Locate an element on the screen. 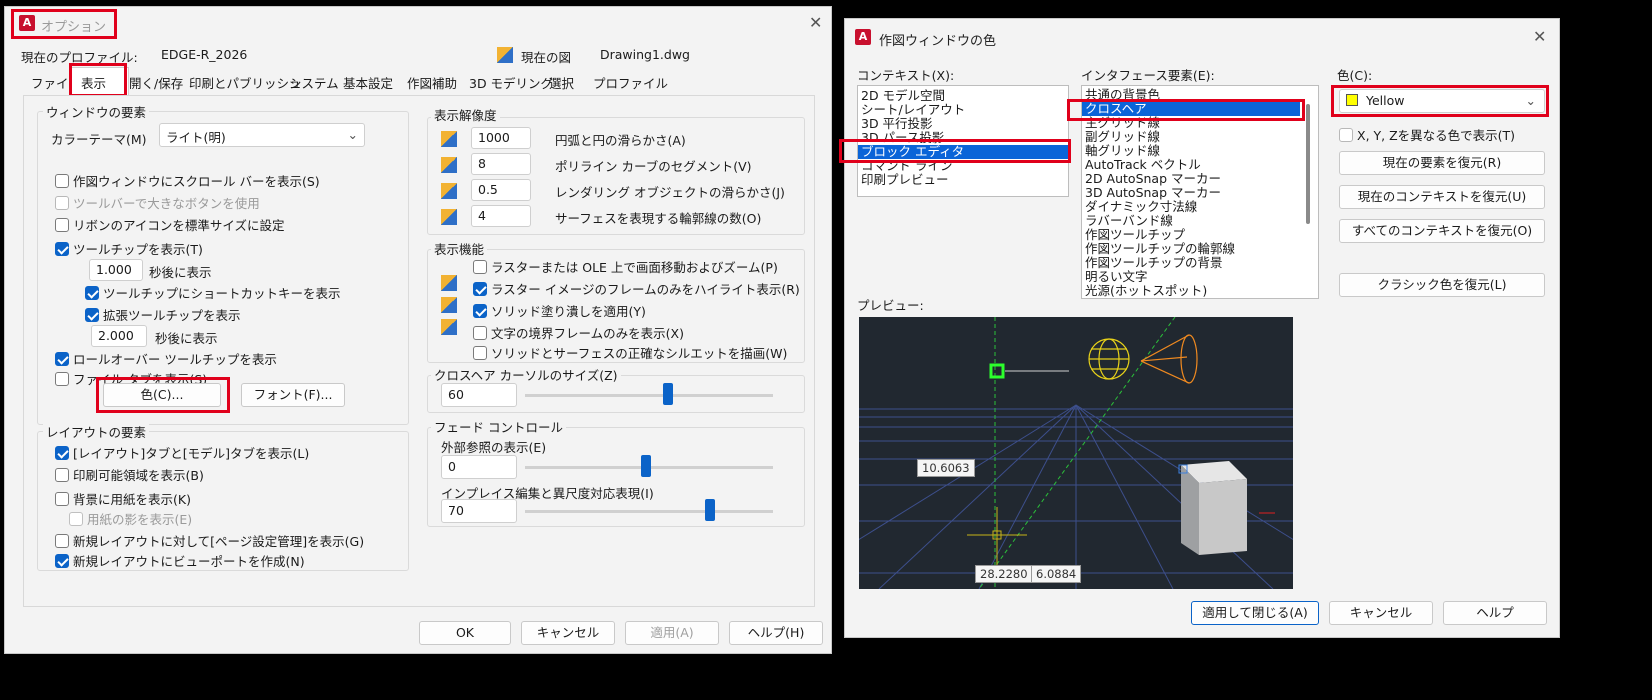 The width and height of the screenshot is (1652, 700). restore-all-contexts-button: すべてのコンテキストを復元(O) is located at coordinates (1442, 231).